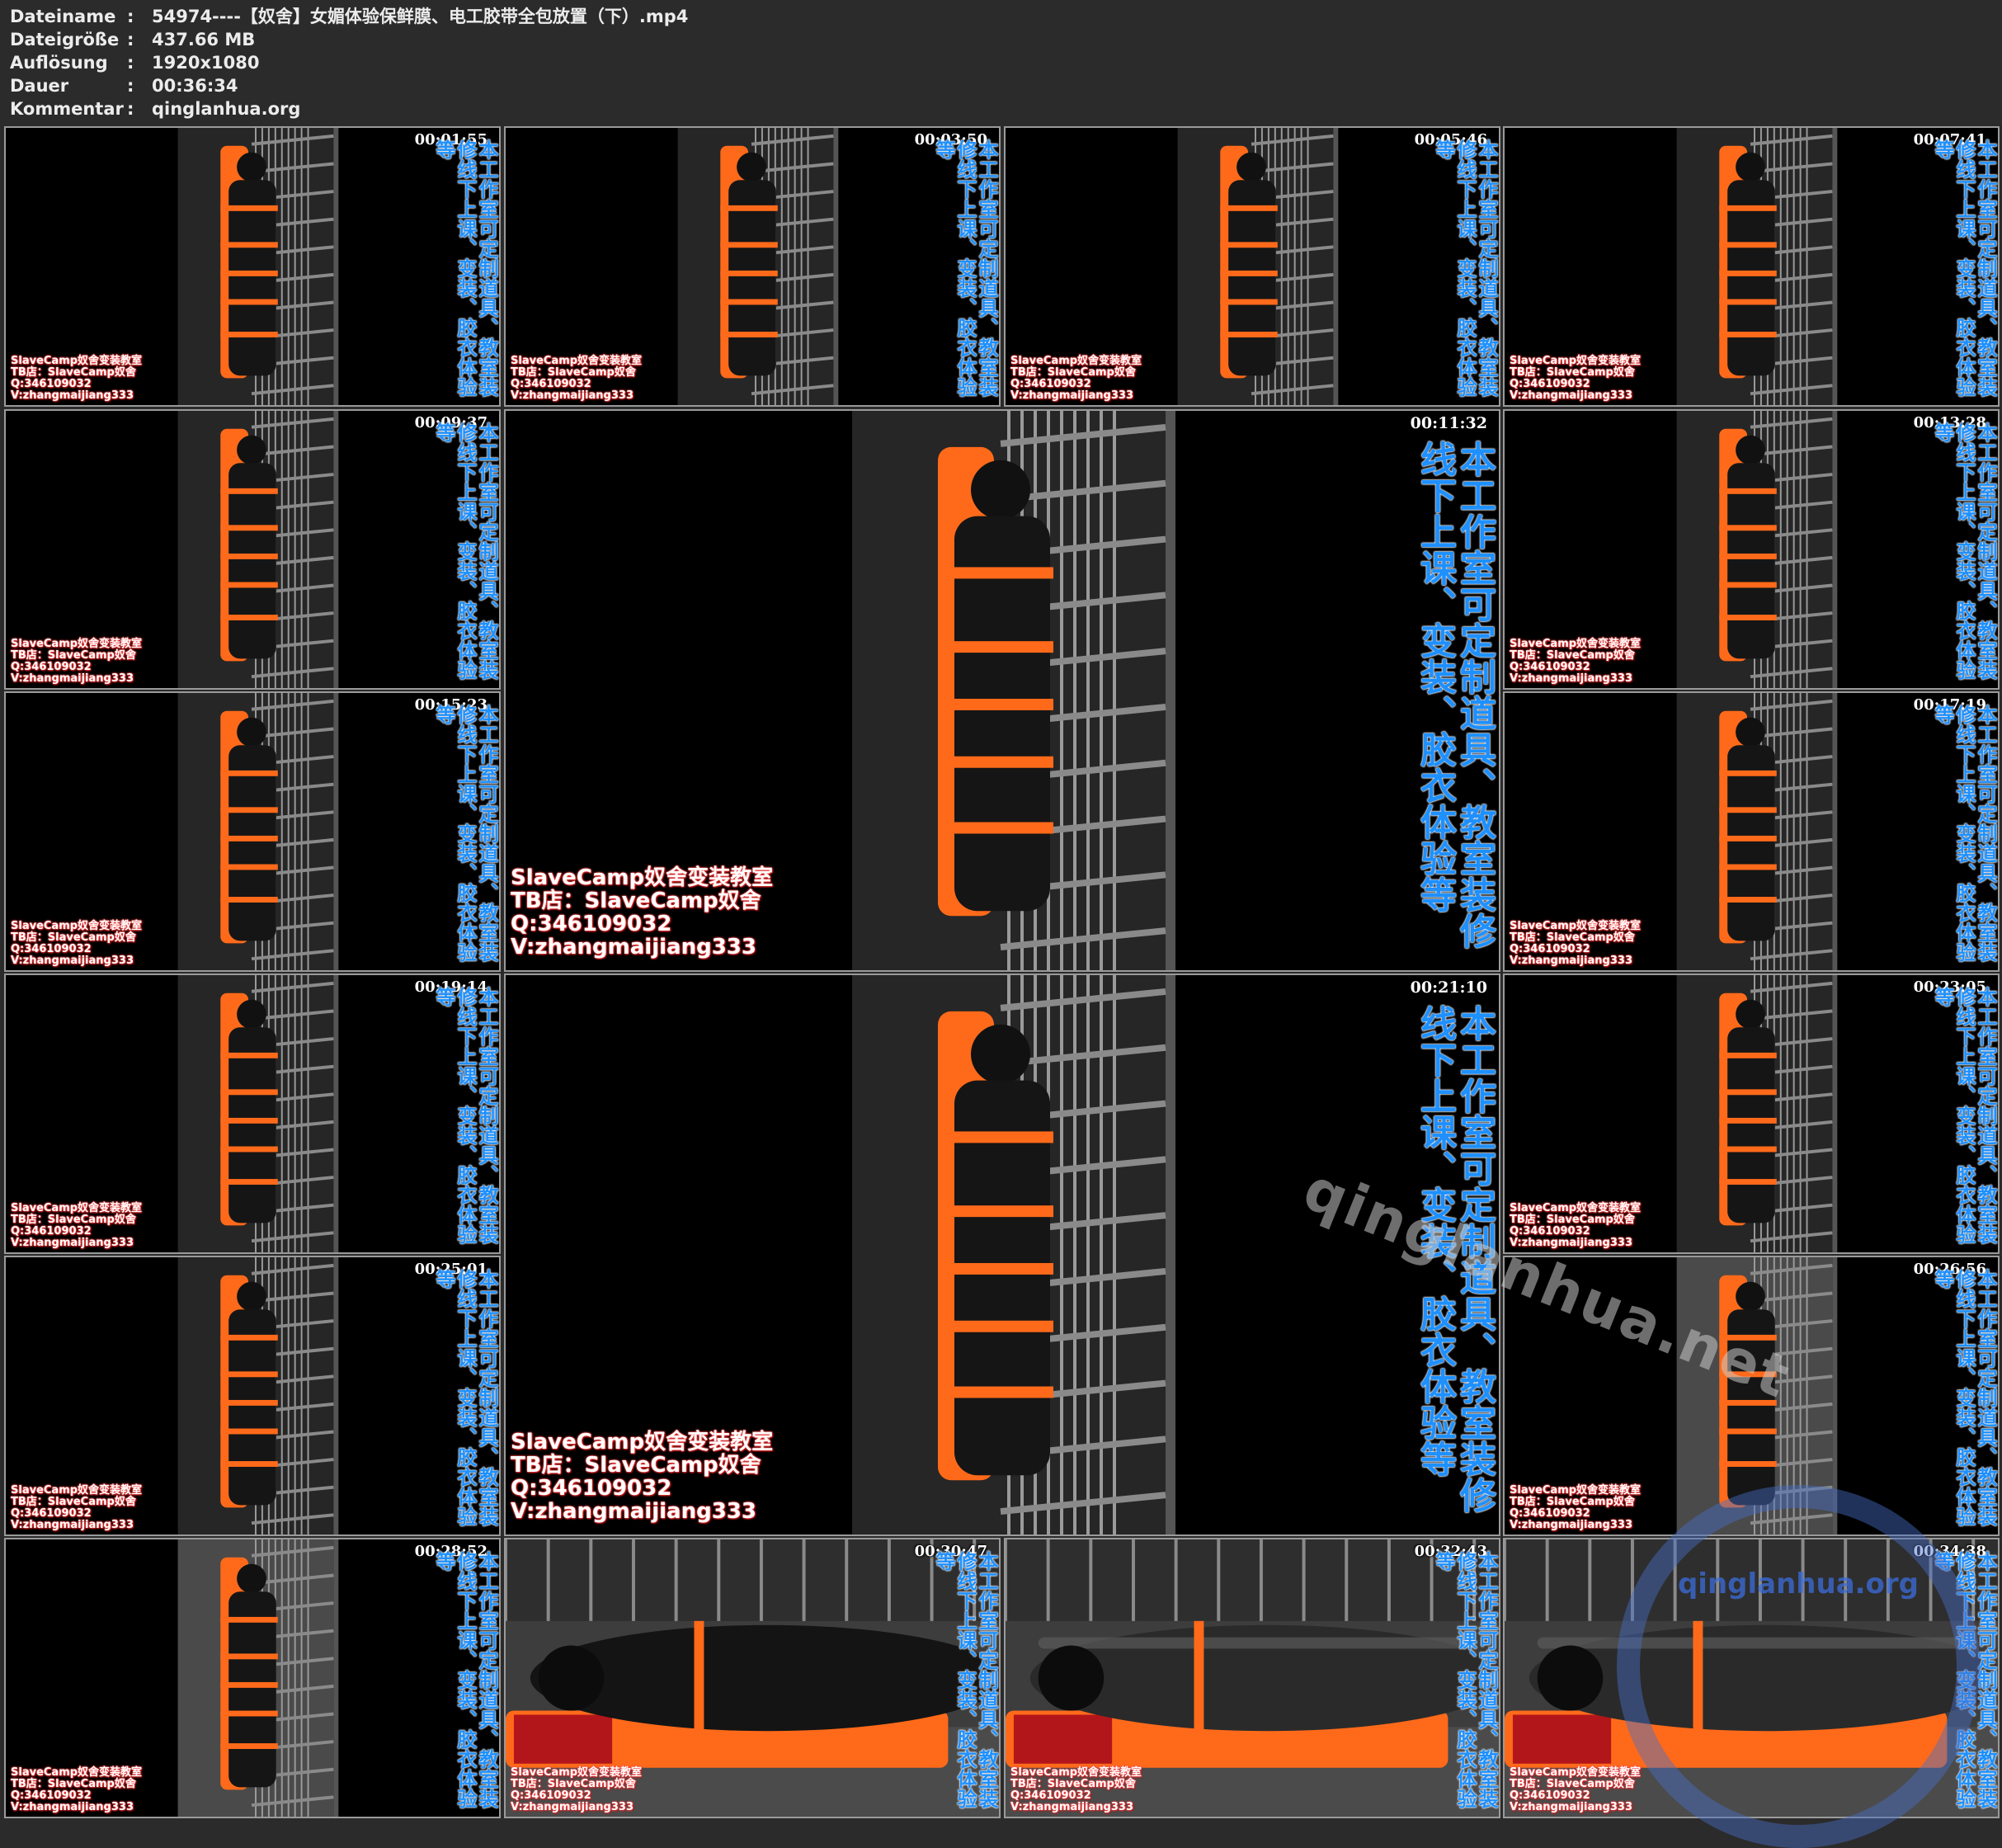 The image size is (2002, 1848). I want to click on header-label: Kommentar, so click(67, 109).